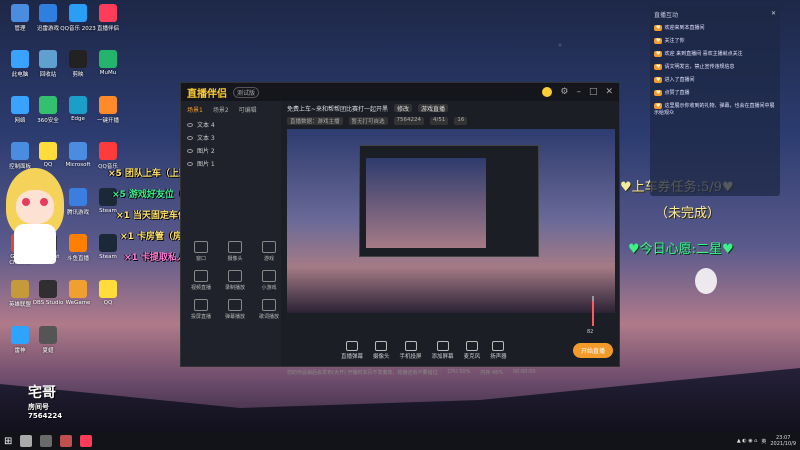 The height and width of the screenshot is (450, 800). What do you see at coordinates (66, 441) in the screenshot?
I see `explorer-taskbar-icon` at bounding box center [66, 441].